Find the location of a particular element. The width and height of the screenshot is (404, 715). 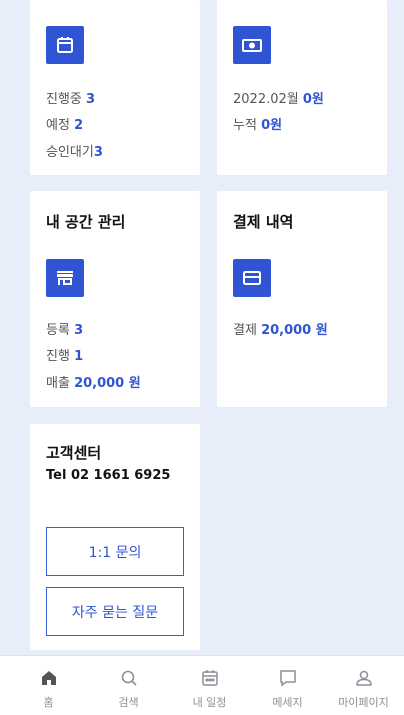

credit-card-icon is located at coordinates (252, 278).